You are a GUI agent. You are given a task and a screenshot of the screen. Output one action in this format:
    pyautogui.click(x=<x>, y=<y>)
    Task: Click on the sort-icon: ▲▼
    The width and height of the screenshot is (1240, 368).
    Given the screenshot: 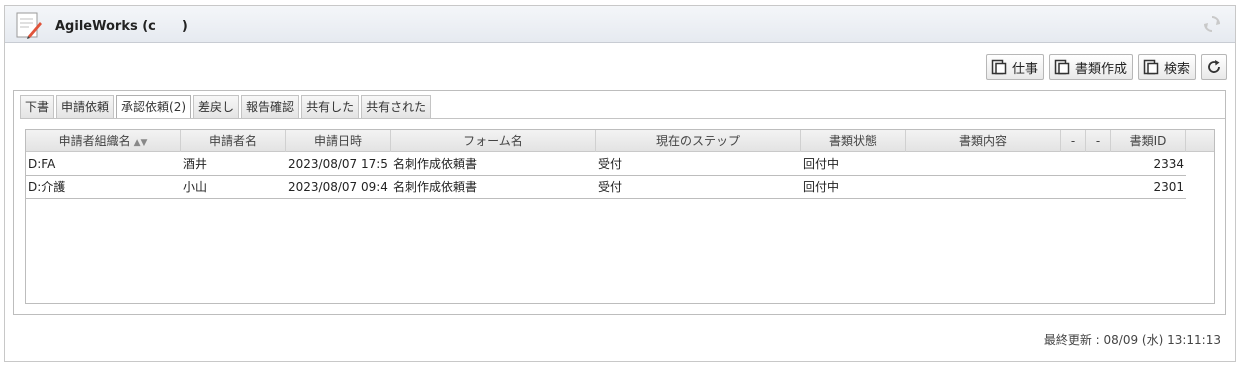 What is the action you would take?
    pyautogui.click(x=141, y=143)
    